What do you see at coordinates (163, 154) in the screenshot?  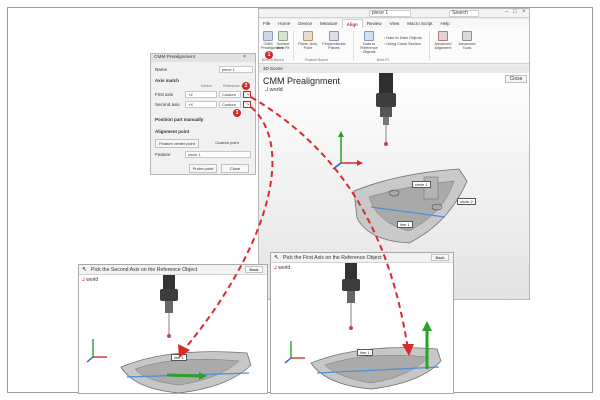 I see `feature-label: Feature` at bounding box center [163, 154].